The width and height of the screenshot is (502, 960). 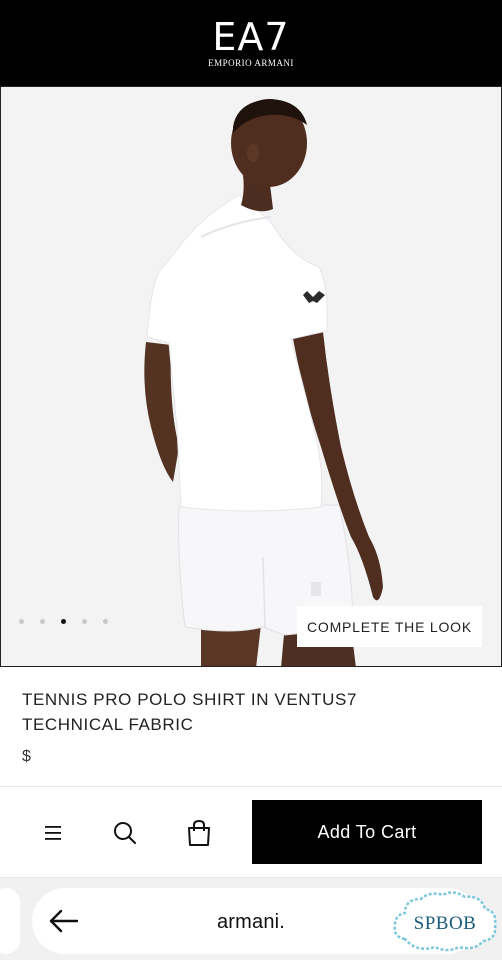 What do you see at coordinates (251, 832) in the screenshot?
I see `bottom-action-bar: Add To Cart` at bounding box center [251, 832].